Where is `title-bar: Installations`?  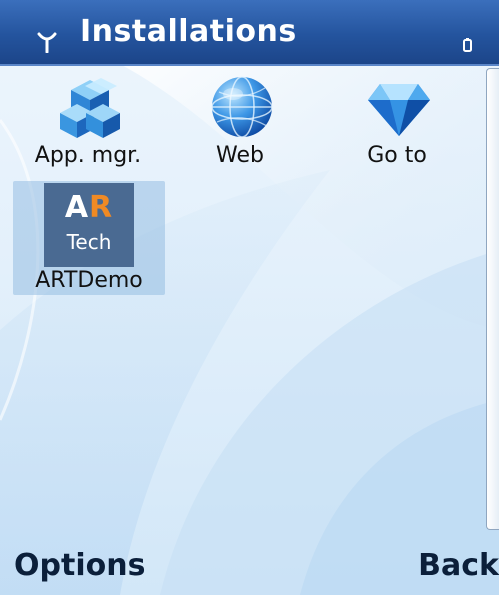
title-bar: Installations is located at coordinates (249, 33).